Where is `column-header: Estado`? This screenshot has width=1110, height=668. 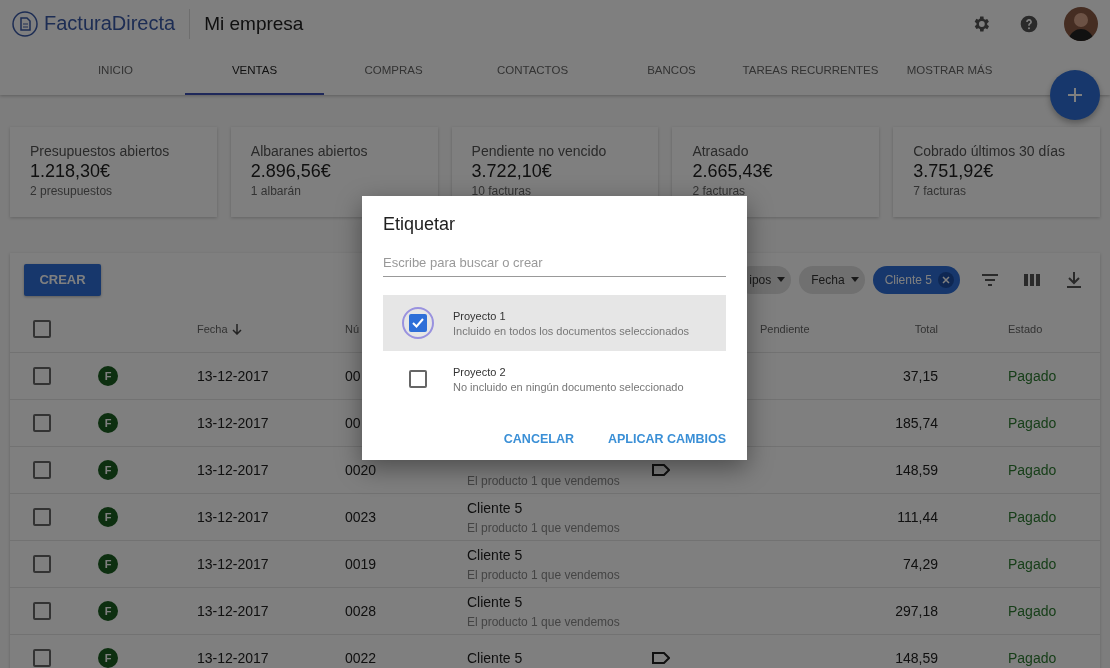 column-header: Estado is located at coordinates (1019, 329).